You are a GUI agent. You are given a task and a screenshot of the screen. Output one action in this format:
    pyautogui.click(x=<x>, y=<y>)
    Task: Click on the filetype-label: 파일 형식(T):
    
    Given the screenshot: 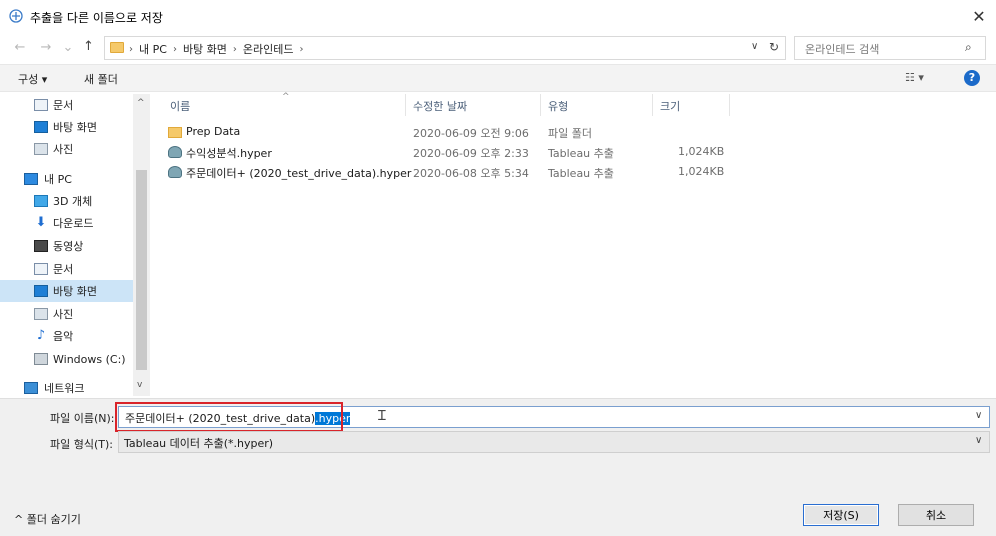 What is the action you would take?
    pyautogui.click(x=81, y=444)
    